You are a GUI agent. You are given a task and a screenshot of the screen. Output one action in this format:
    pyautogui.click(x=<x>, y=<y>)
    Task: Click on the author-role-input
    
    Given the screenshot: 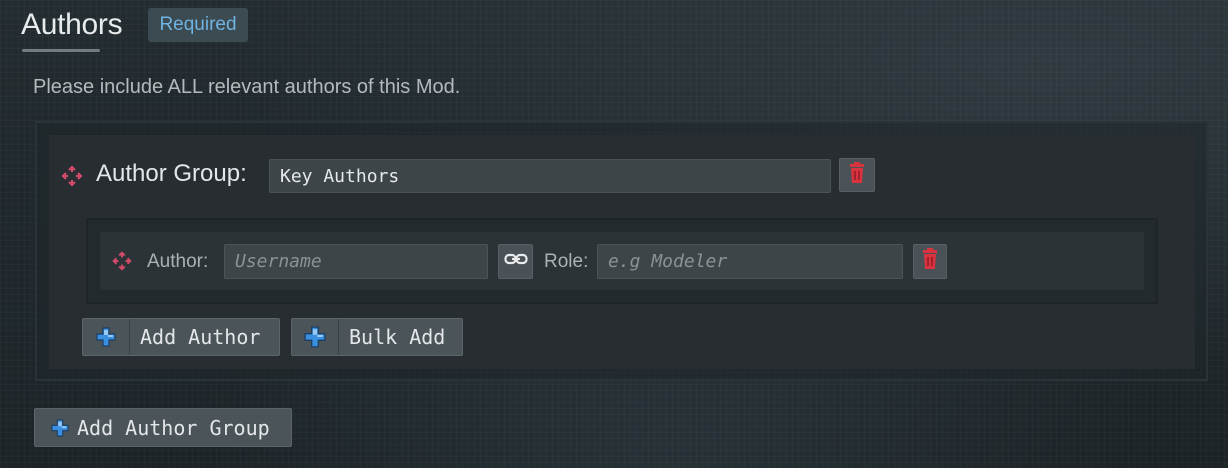 What is the action you would take?
    pyautogui.click(x=750, y=261)
    